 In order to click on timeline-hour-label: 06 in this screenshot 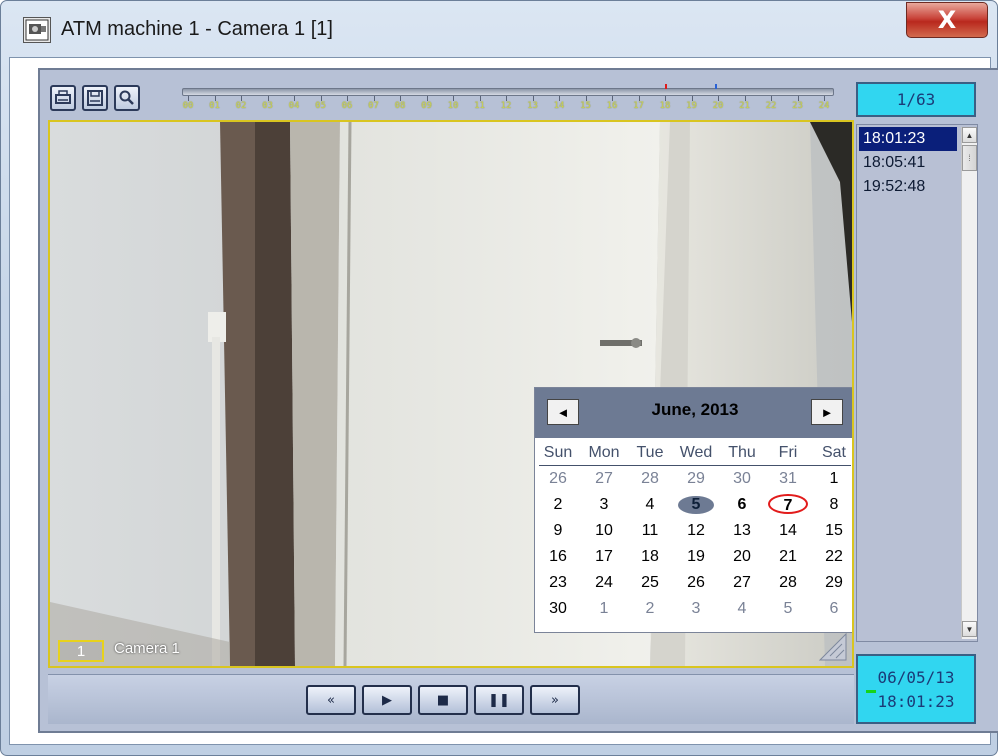, I will do `click(347, 106)`.